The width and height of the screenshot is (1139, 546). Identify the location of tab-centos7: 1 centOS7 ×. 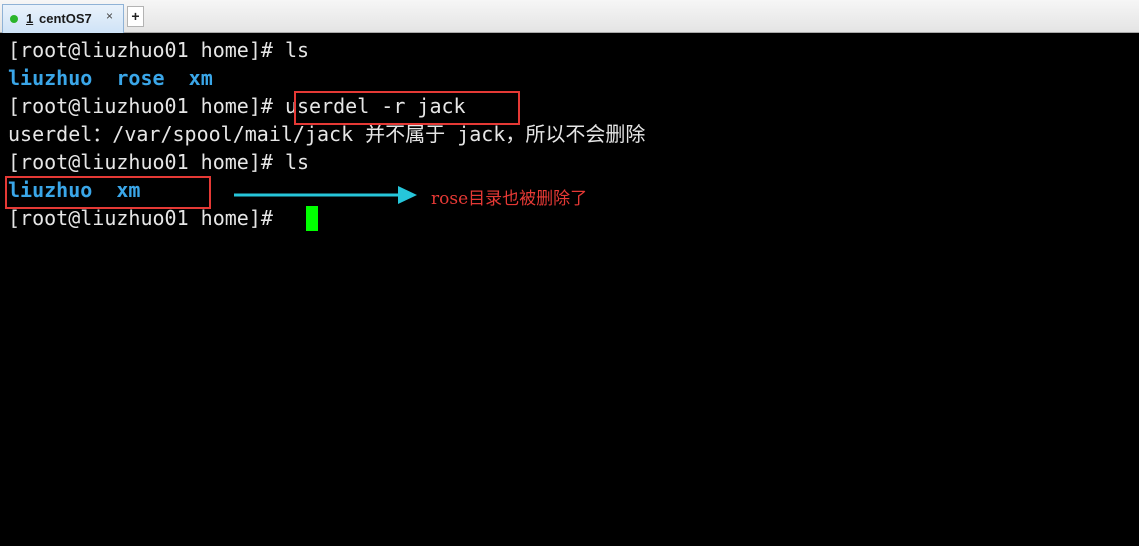
(63, 18).